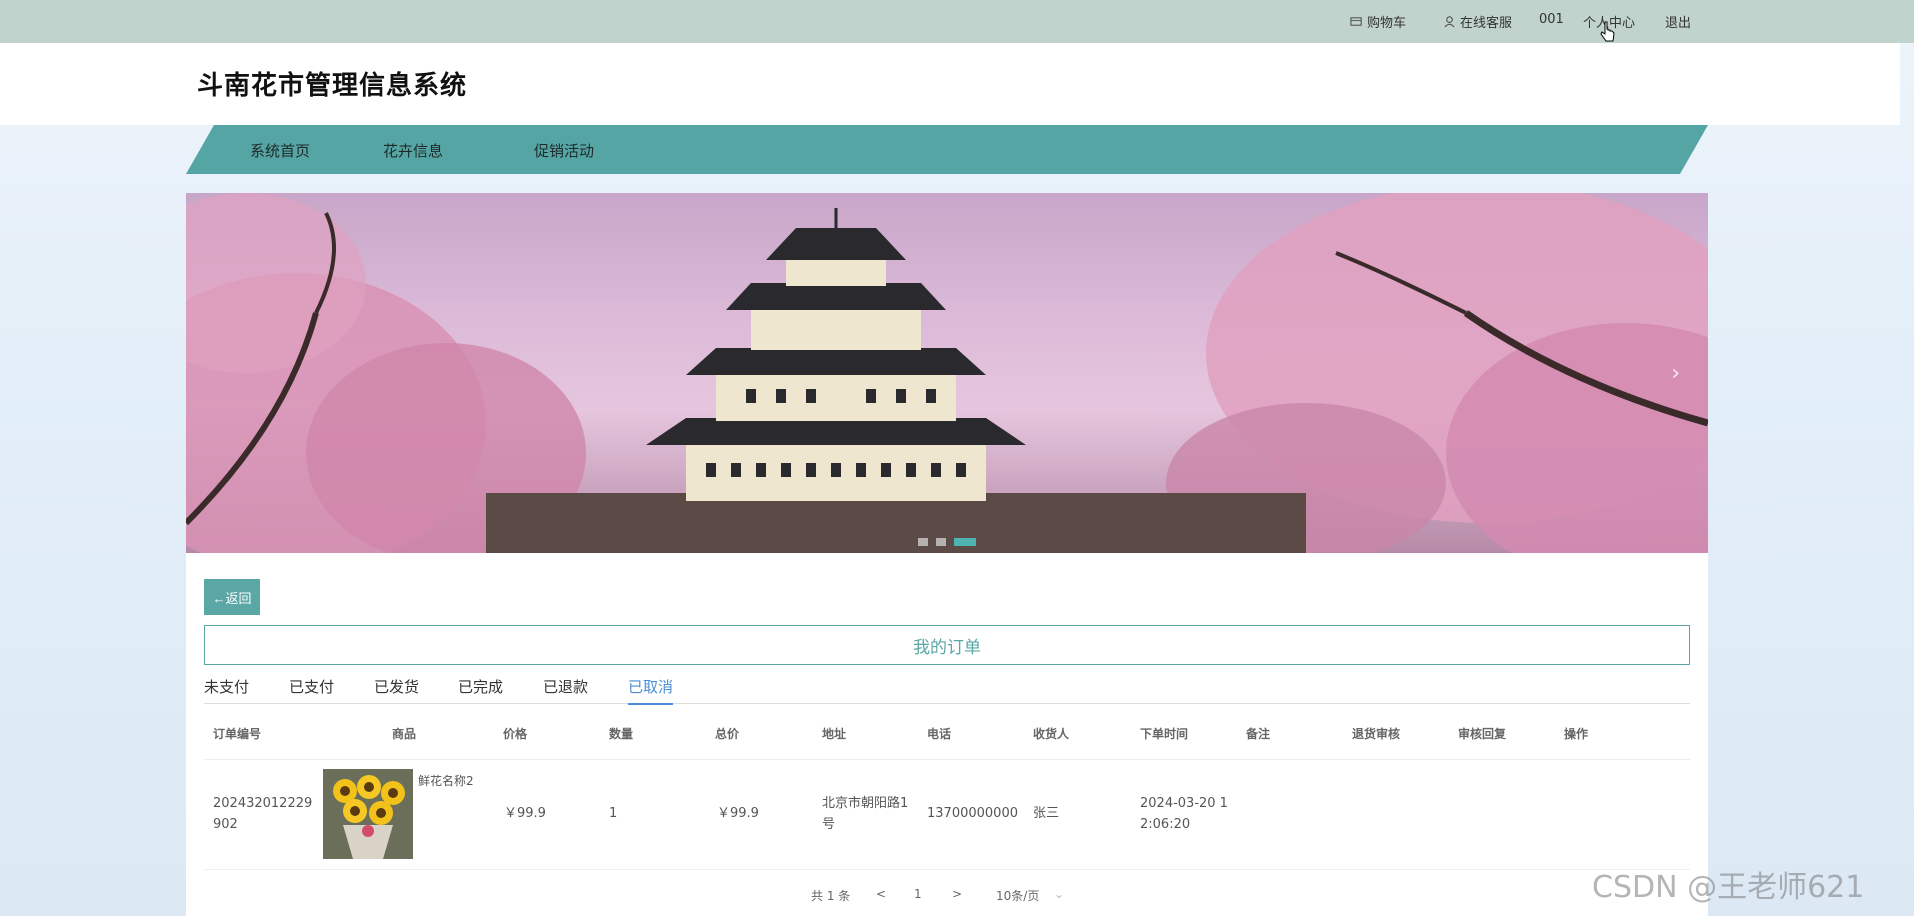 The height and width of the screenshot is (916, 1914). I want to click on tab-unpaid: 未支付, so click(226, 689).